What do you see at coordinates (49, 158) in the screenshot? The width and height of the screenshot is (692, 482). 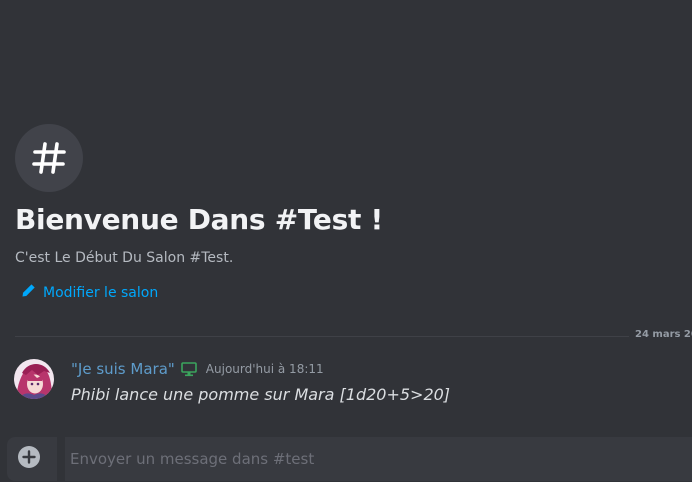 I see `hashtag-icon` at bounding box center [49, 158].